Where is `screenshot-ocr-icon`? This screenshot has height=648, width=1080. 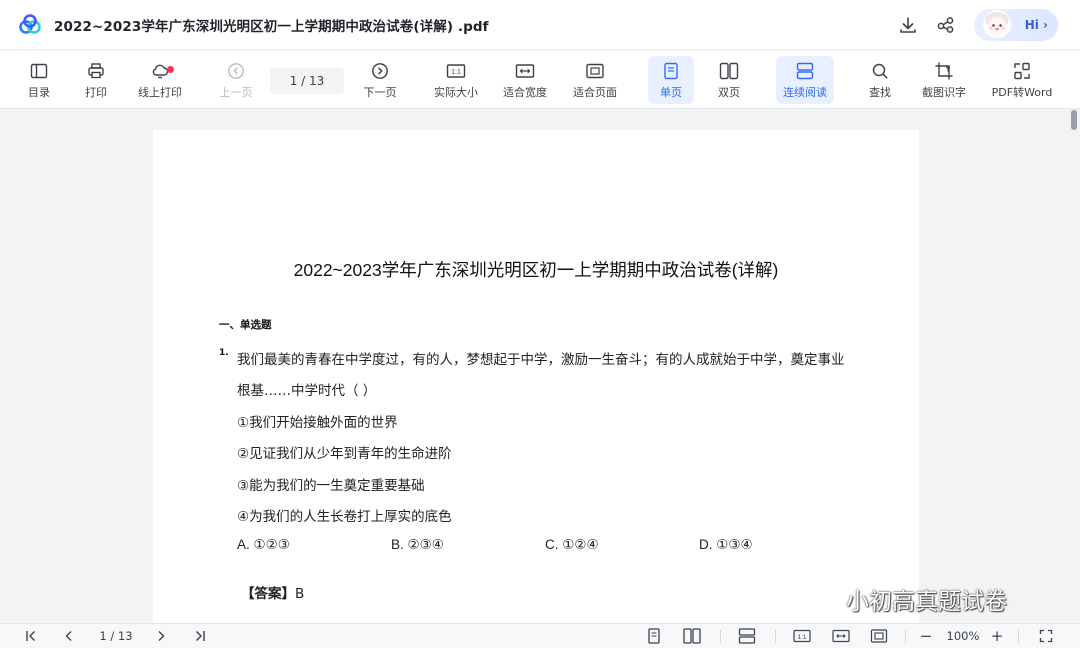 screenshot-ocr-icon is located at coordinates (944, 71).